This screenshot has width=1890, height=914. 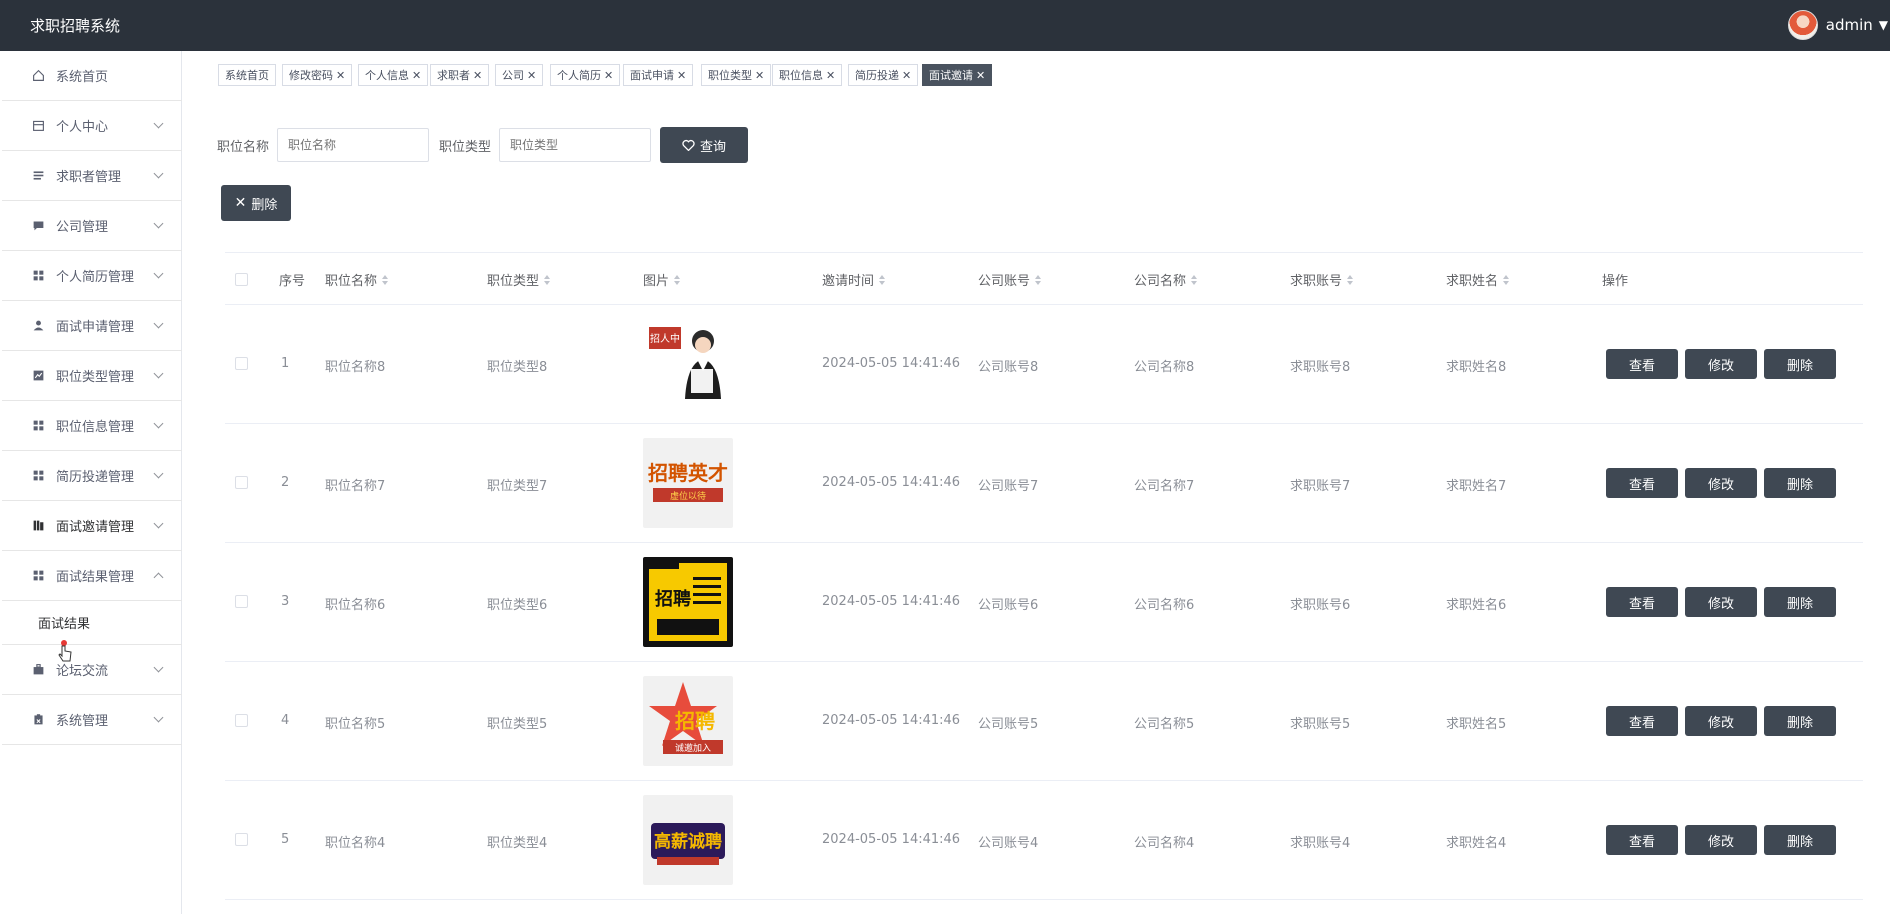 What do you see at coordinates (688, 145) in the screenshot?
I see `heart-icon` at bounding box center [688, 145].